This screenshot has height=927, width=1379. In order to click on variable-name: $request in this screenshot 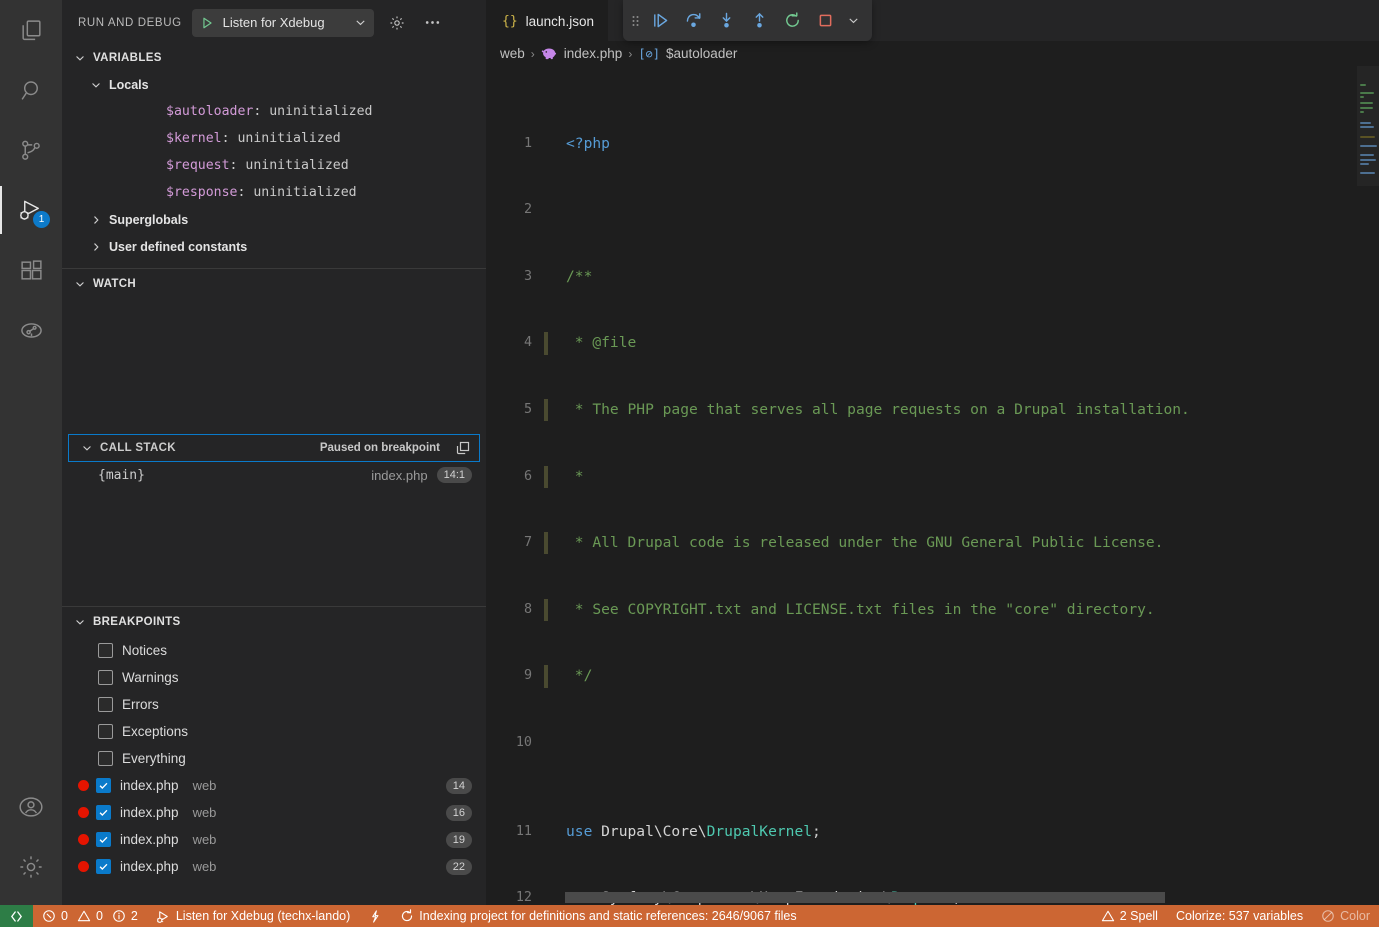, I will do `click(198, 165)`.